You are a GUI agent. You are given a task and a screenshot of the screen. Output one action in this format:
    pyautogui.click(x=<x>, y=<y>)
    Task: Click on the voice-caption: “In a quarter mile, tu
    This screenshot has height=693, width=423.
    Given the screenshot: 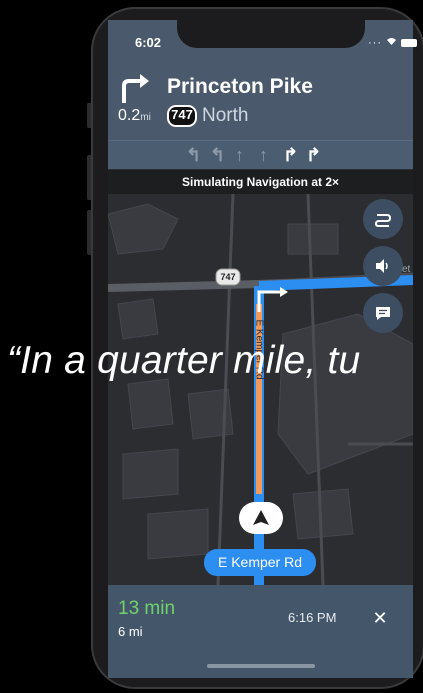 What is the action you would take?
    pyautogui.click(x=184, y=360)
    